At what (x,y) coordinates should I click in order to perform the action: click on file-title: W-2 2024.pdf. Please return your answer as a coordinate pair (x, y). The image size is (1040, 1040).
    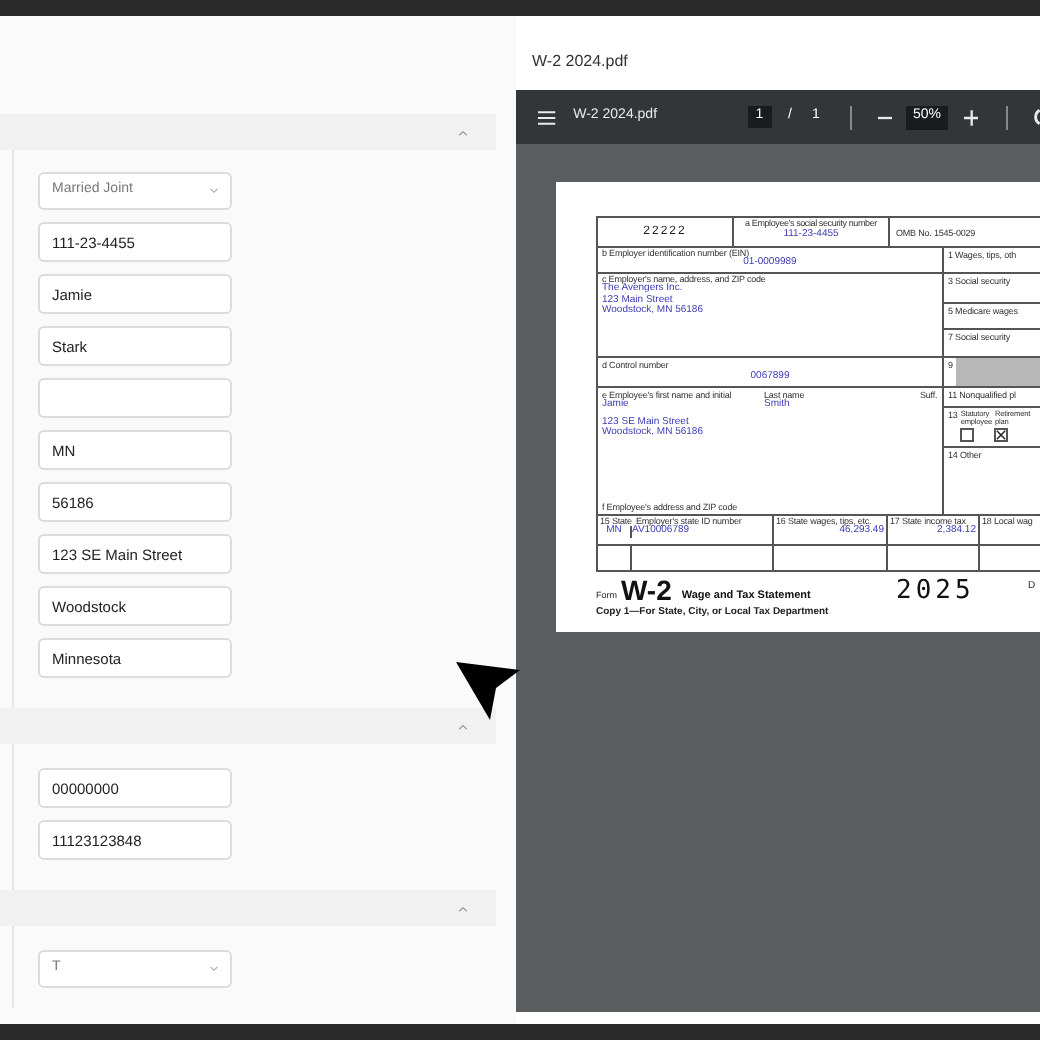
    Looking at the image, I should click on (580, 62).